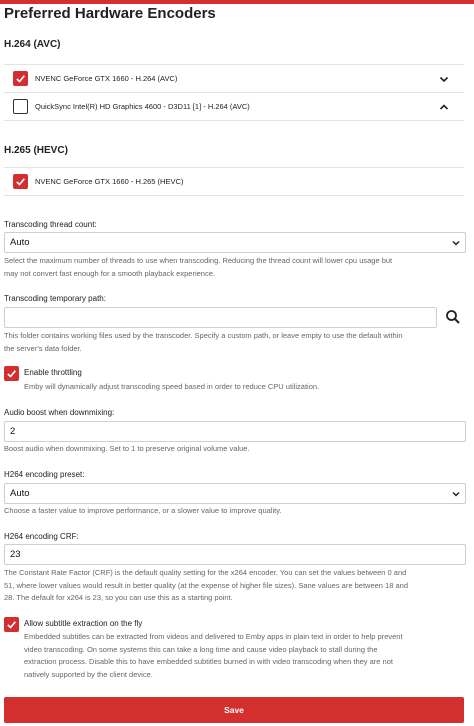 This screenshot has height=726, width=474. Describe the element at coordinates (32, 44) in the screenshot. I see `h264-section-title: H.264 (AVC)` at that location.